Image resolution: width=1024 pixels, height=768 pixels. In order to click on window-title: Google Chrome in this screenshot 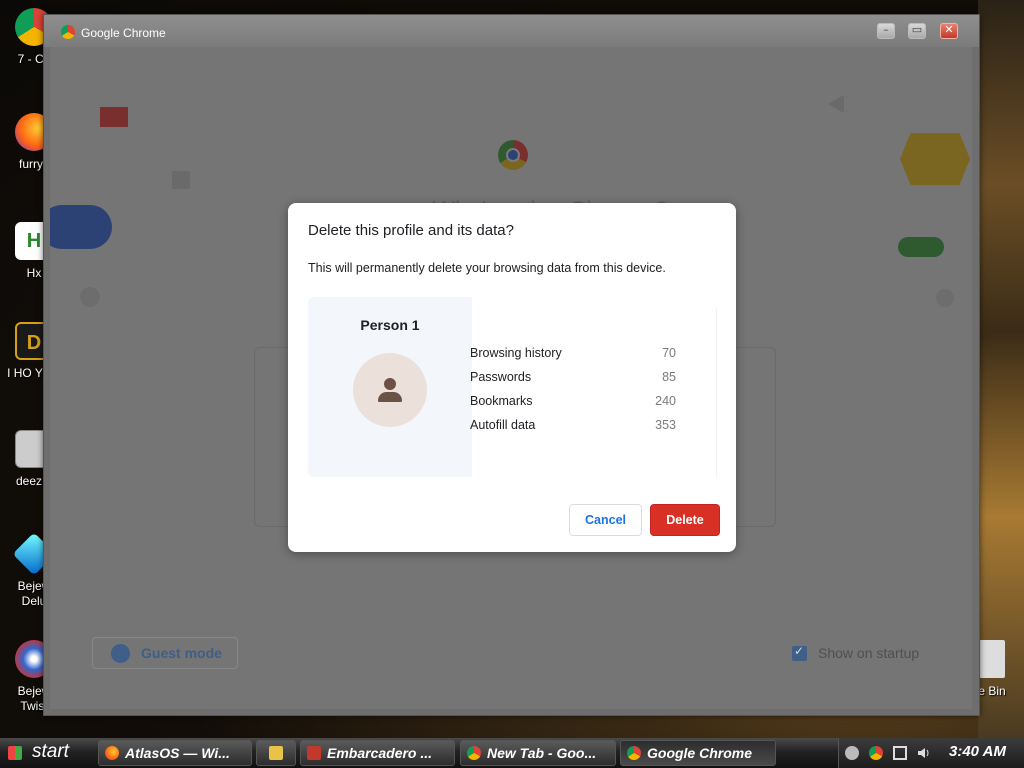, I will do `click(123, 33)`.